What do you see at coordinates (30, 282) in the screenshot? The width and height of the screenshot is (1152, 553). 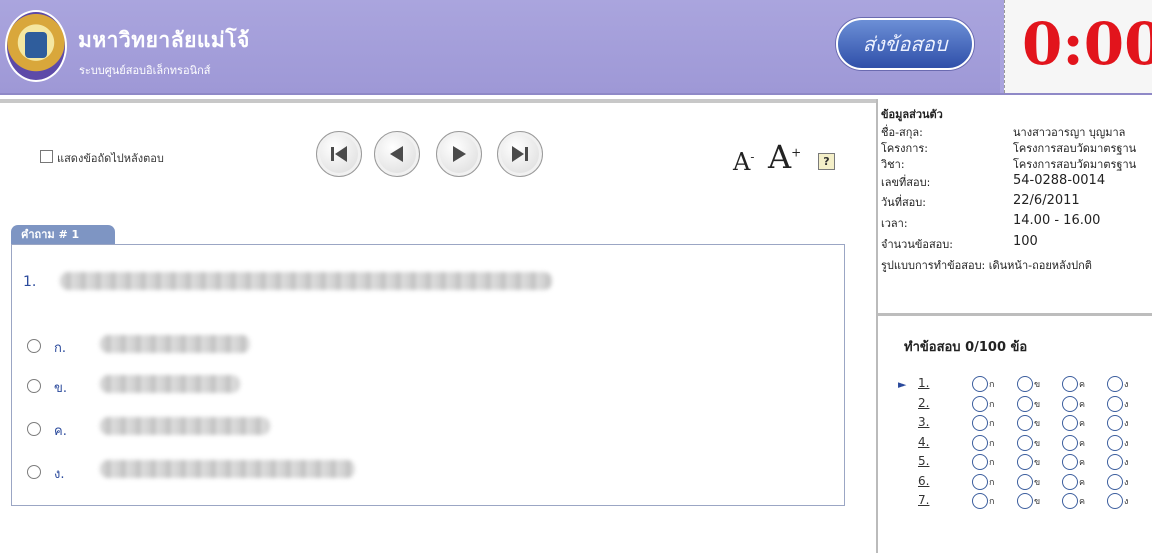 I see `question-number: 1.` at bounding box center [30, 282].